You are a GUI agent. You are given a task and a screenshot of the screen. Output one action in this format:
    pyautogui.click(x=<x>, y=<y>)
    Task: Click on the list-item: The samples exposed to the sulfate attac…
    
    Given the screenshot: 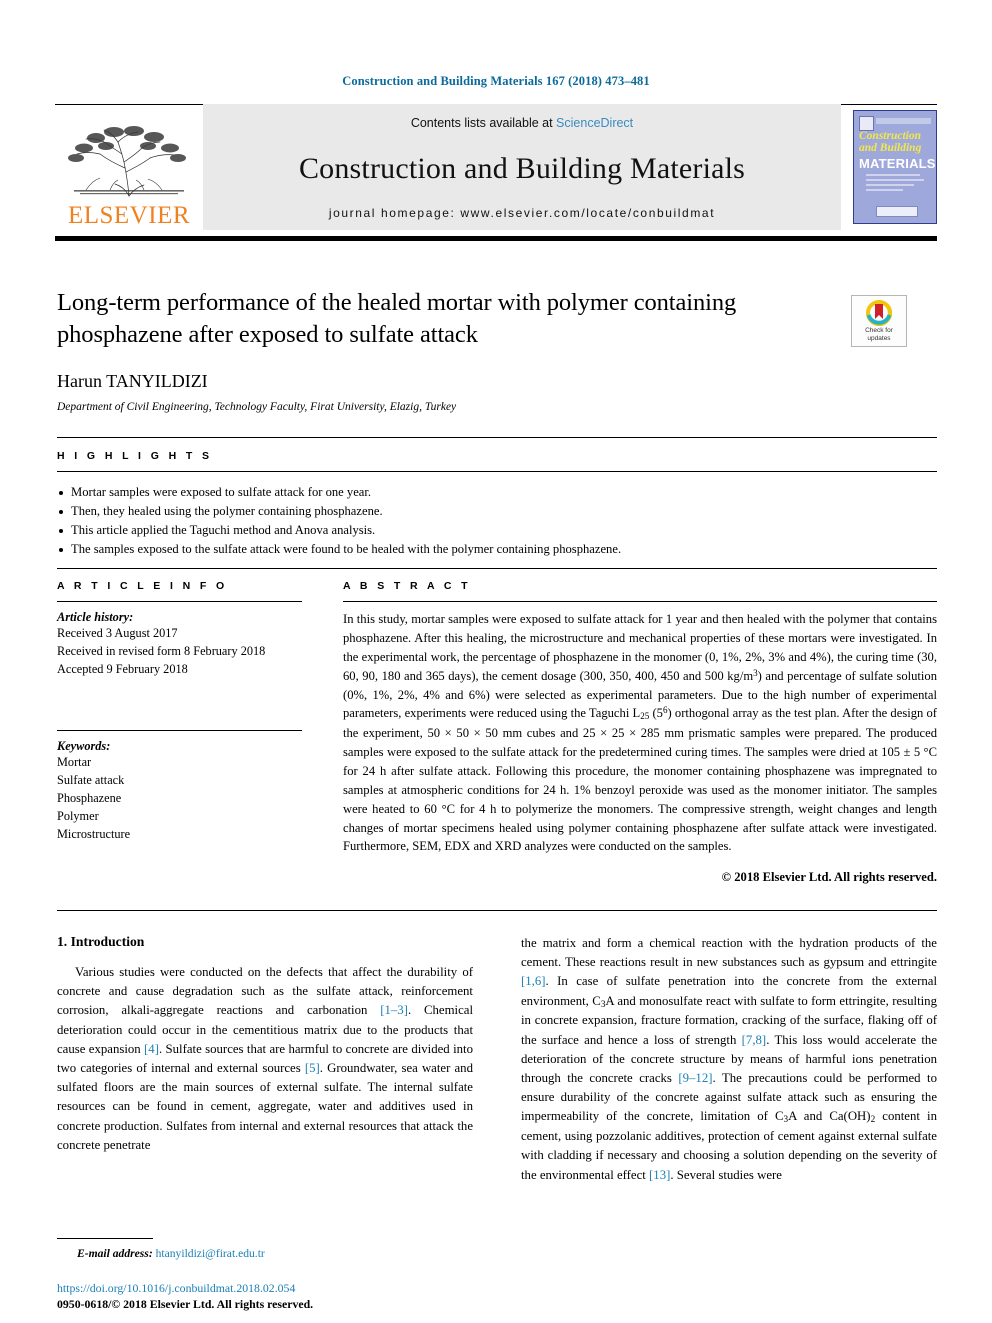 What is the action you would take?
    pyautogui.click(x=497, y=549)
    